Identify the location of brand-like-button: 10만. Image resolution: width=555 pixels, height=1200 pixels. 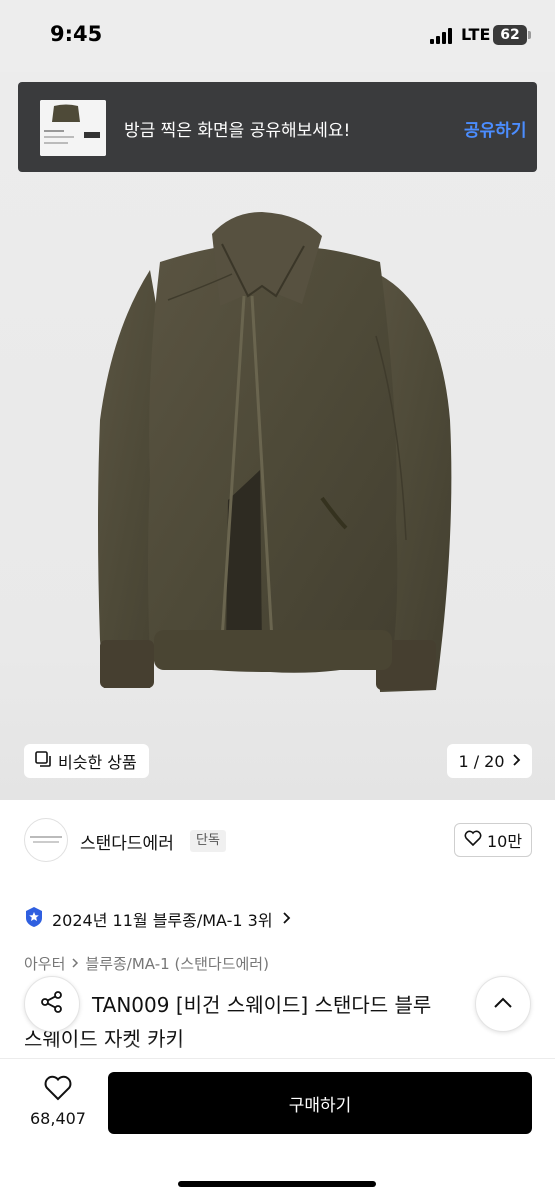
(493, 840).